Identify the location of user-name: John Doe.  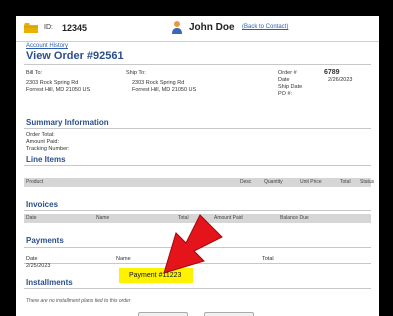
(212, 27).